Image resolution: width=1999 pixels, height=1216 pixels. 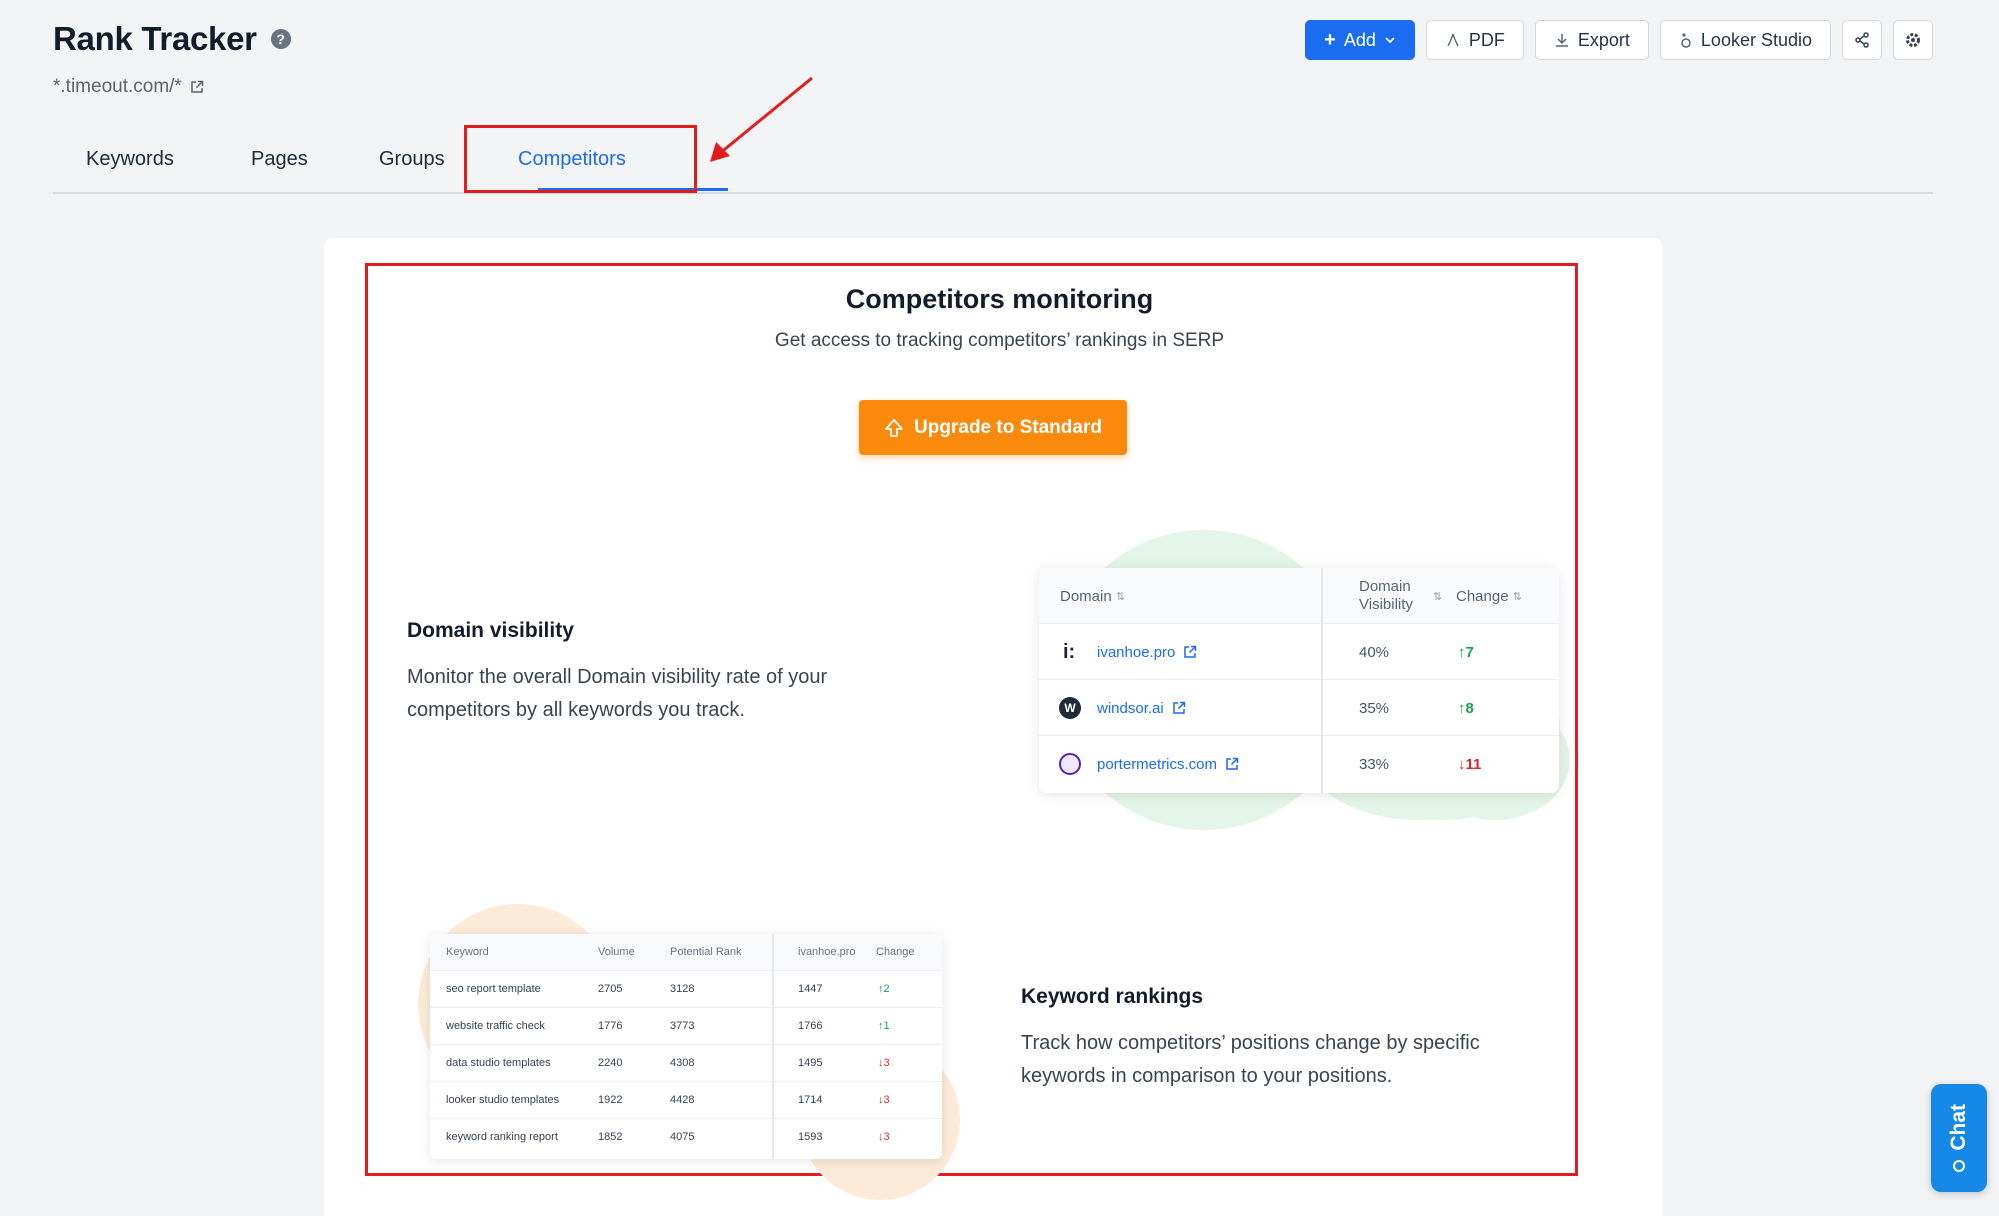 What do you see at coordinates (773, 1046) in the screenshot?
I see `column-divider` at bounding box center [773, 1046].